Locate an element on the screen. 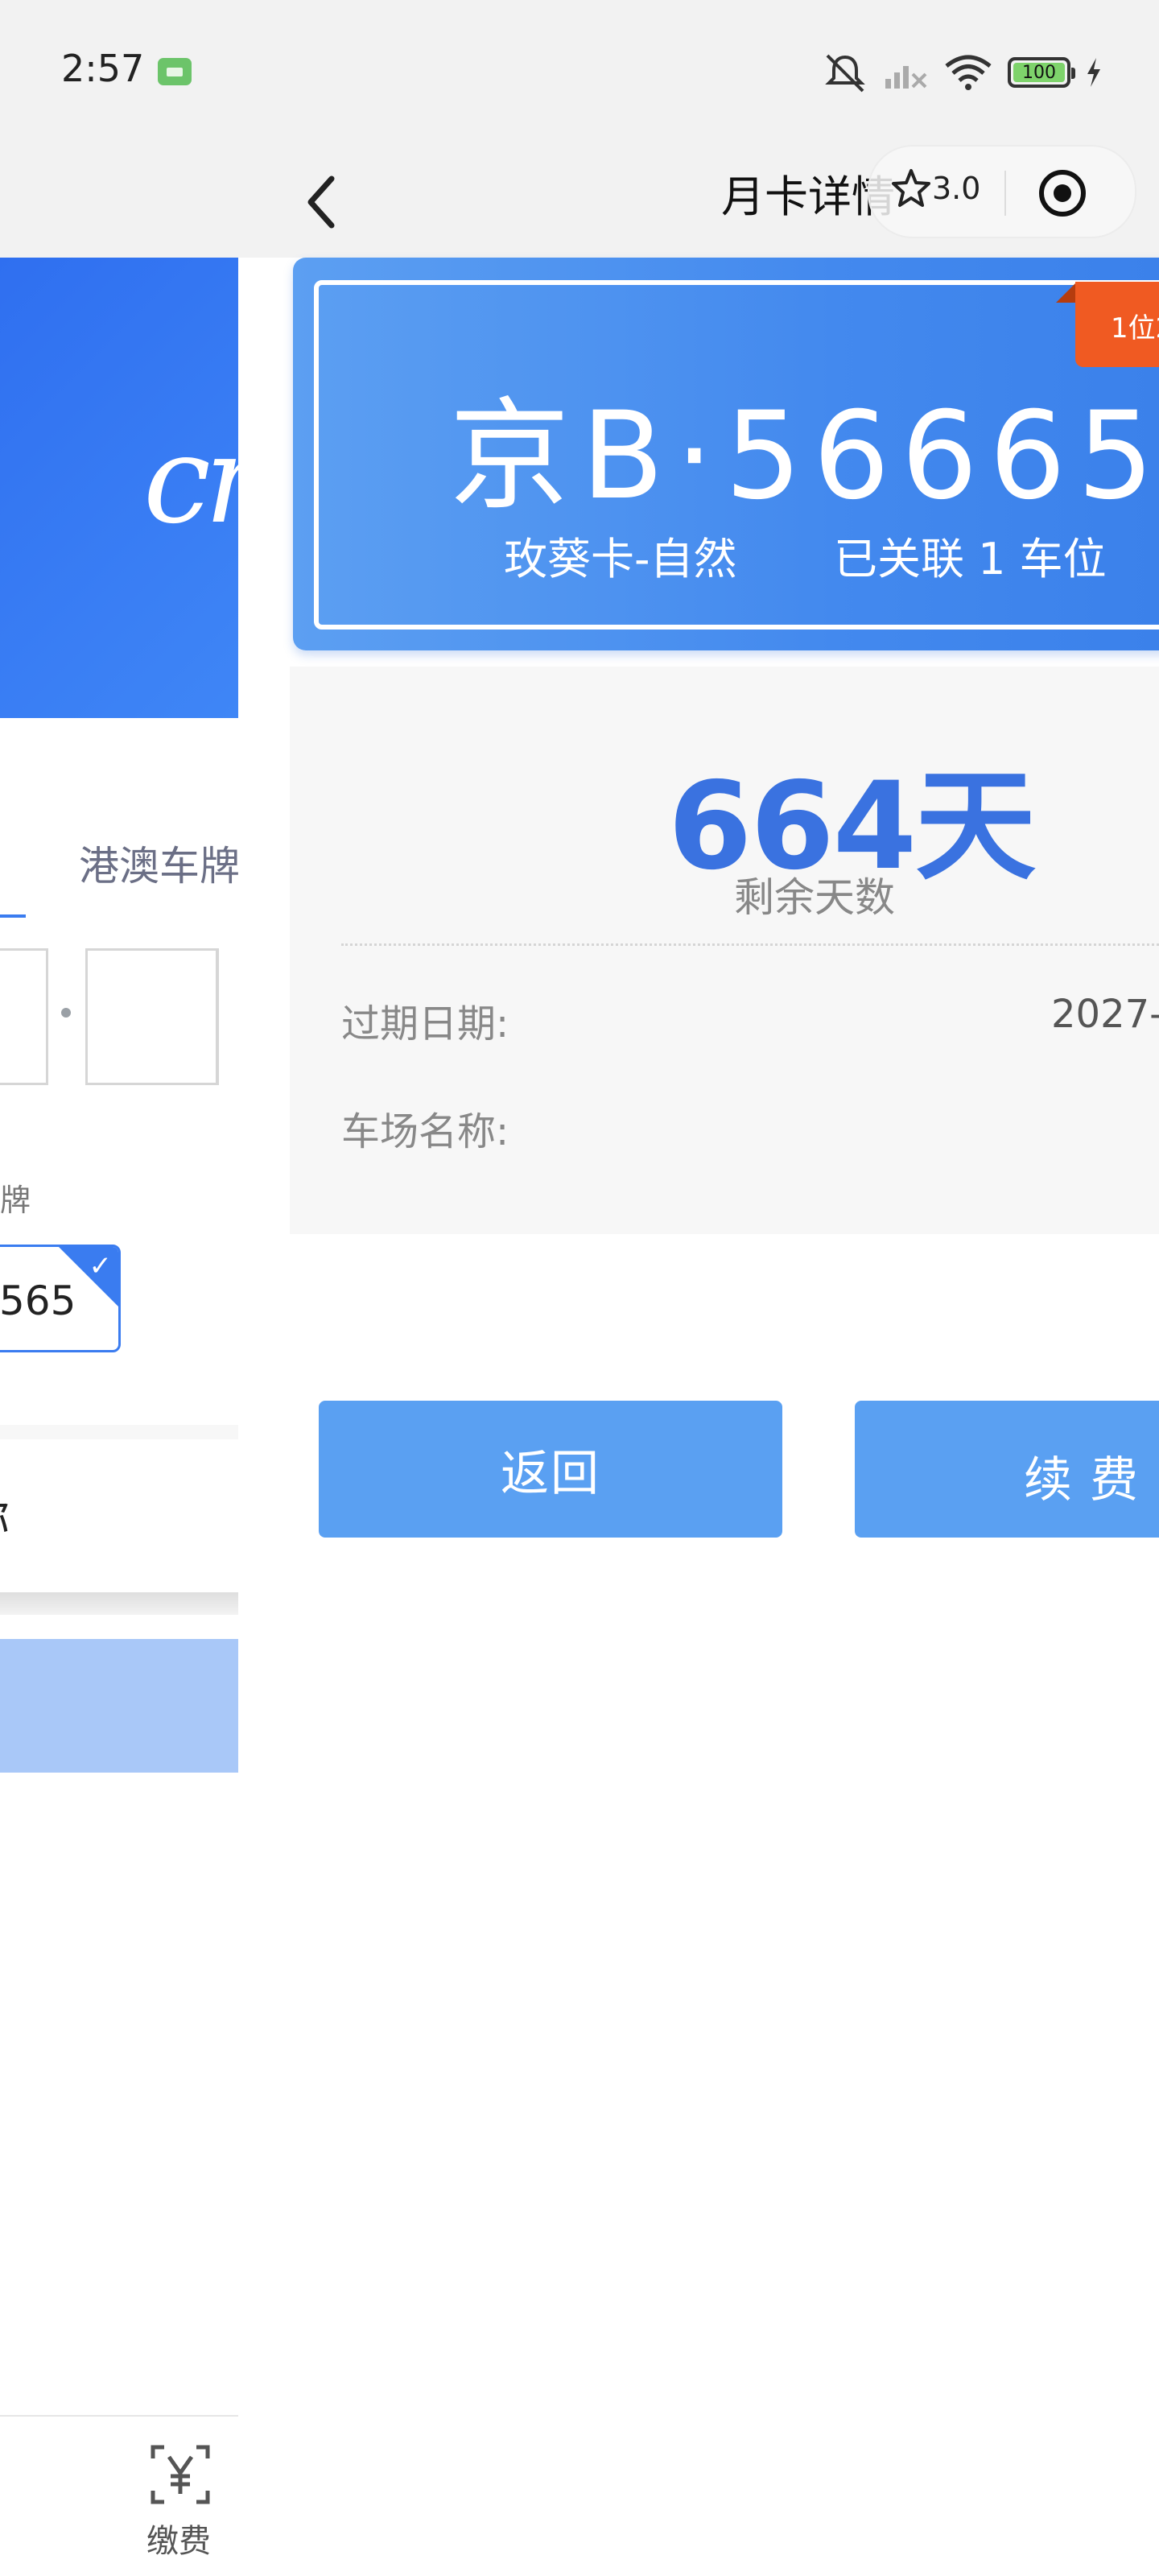 Image resolution: width=1159 pixels, height=2576 pixels. lot-name-label: 称 is located at coordinates (5, 1517).